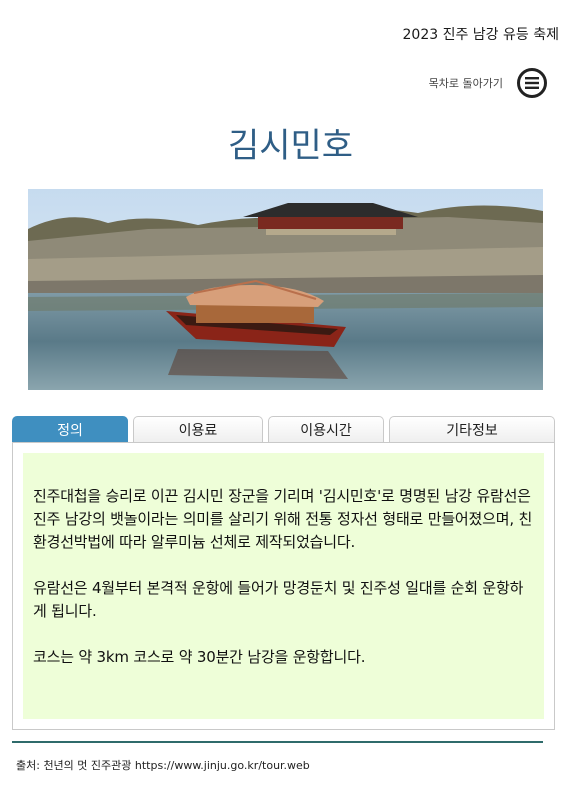 This screenshot has width=581, height=792. Describe the element at coordinates (198, 429) in the screenshot. I see `tab-fee: 이용료` at that location.